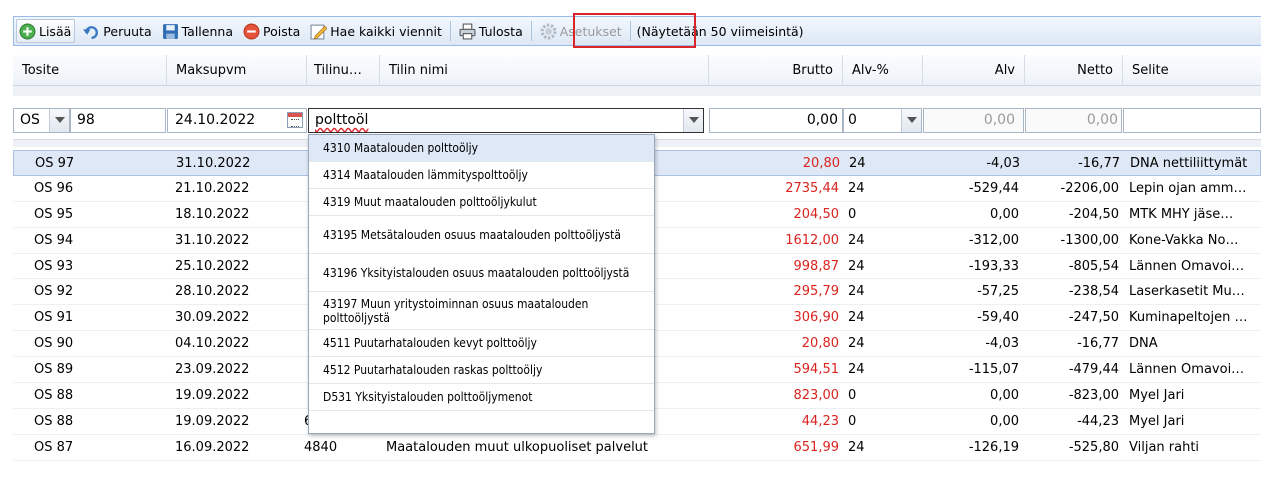  I want to click on cell-gross: 998,87, so click(816, 266).